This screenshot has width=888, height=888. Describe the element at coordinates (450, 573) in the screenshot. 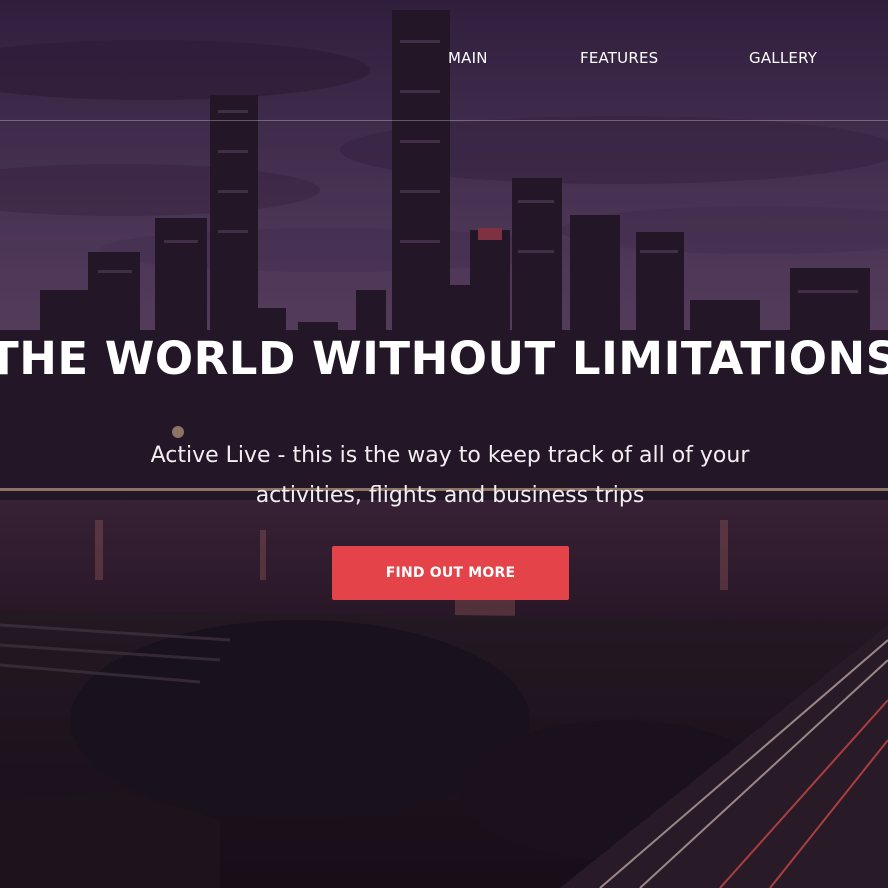

I see `find-out-more-button: FIND OUT MORE` at that location.